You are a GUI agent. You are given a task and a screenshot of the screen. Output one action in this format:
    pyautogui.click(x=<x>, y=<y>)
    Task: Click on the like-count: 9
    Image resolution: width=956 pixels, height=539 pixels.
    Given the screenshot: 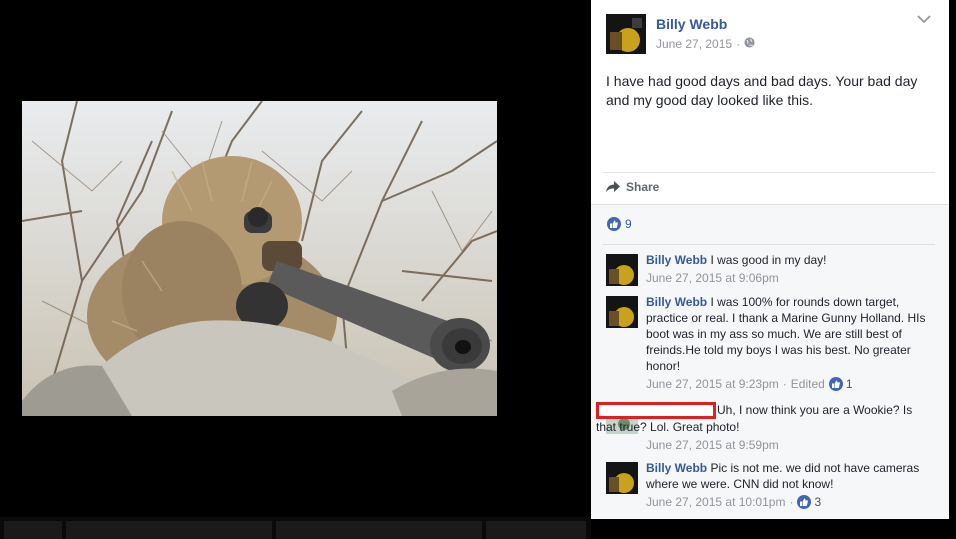 What is the action you would take?
    pyautogui.click(x=628, y=224)
    